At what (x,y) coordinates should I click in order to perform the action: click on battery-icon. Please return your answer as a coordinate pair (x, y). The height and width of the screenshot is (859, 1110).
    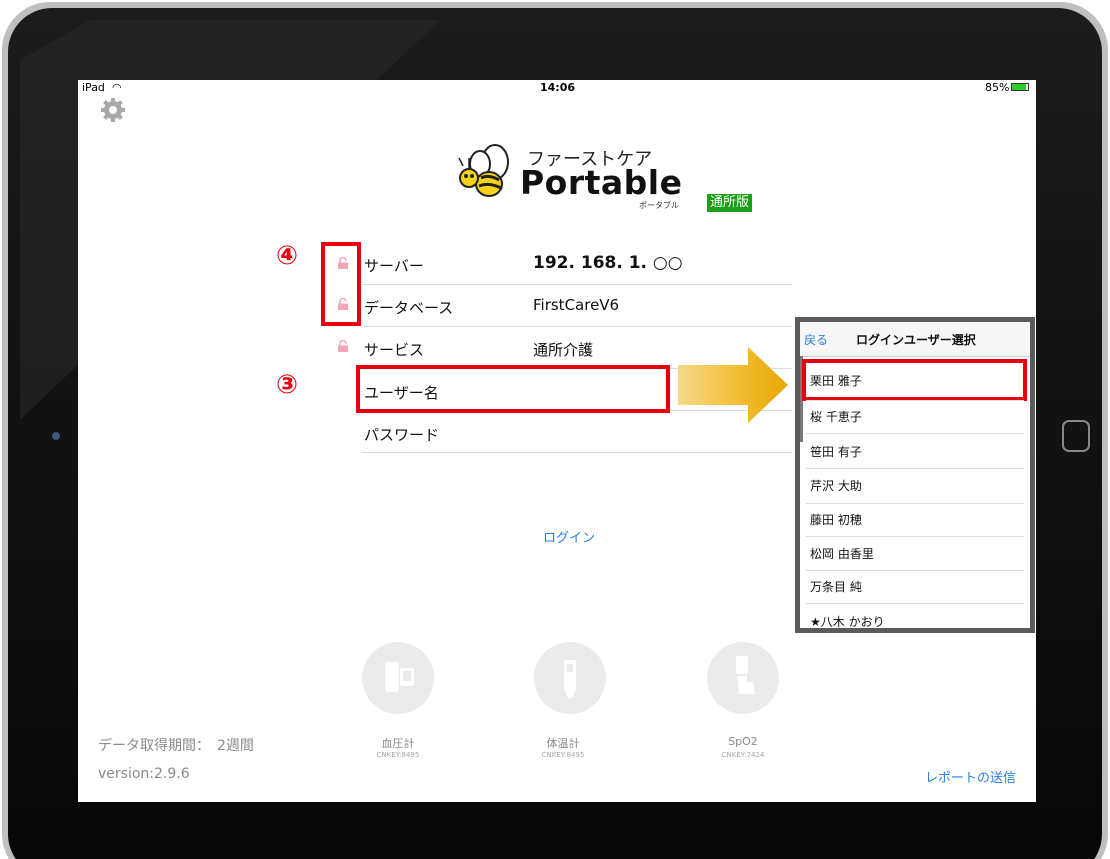
    Looking at the image, I should click on (1020, 87).